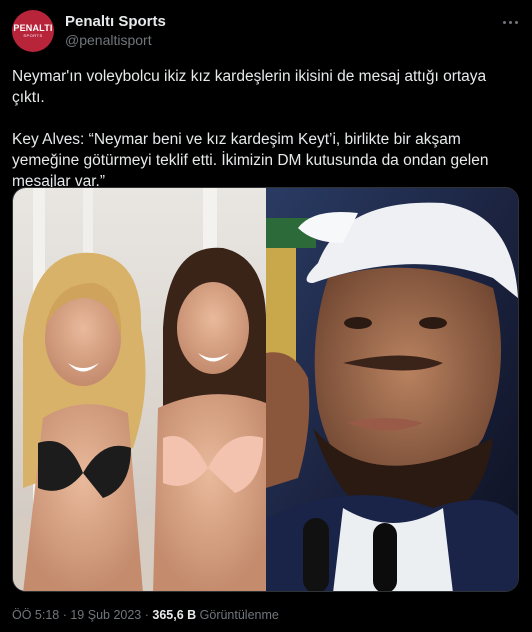 The width and height of the screenshot is (532, 632). I want to click on avatar-logo-sub: SPORTS, so click(33, 35).